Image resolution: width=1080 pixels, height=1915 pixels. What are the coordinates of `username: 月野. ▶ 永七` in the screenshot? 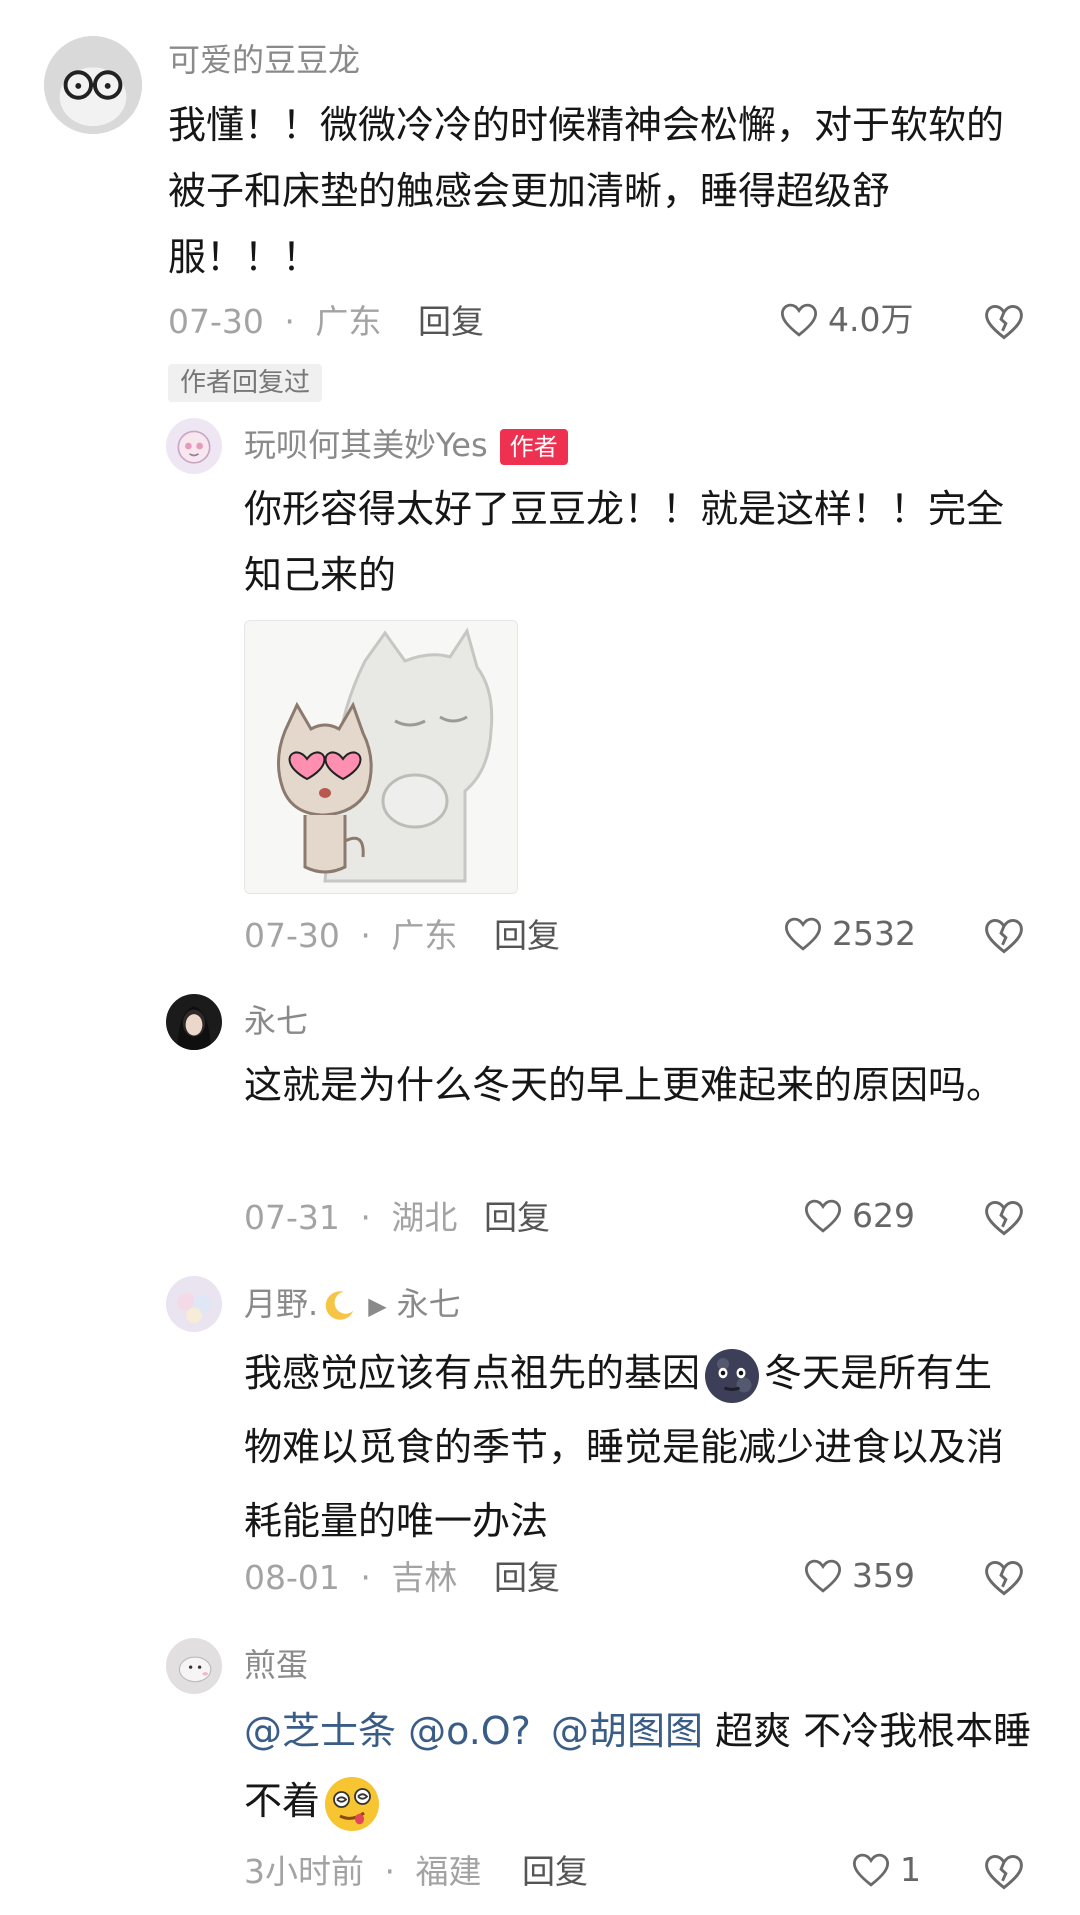 It's located at (352, 1305).